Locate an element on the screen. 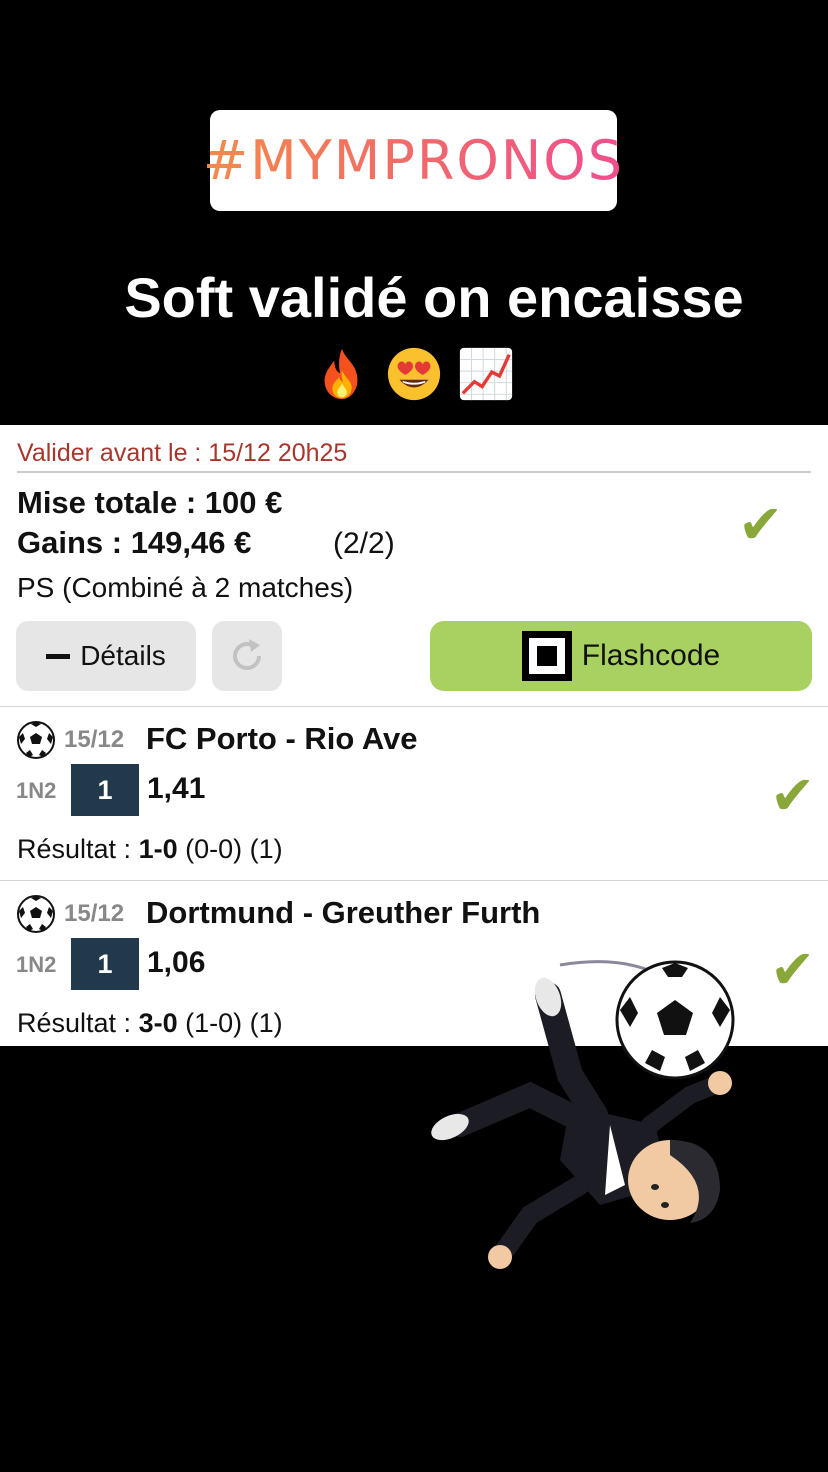  chart-increasing-icon is located at coordinates (486, 374).